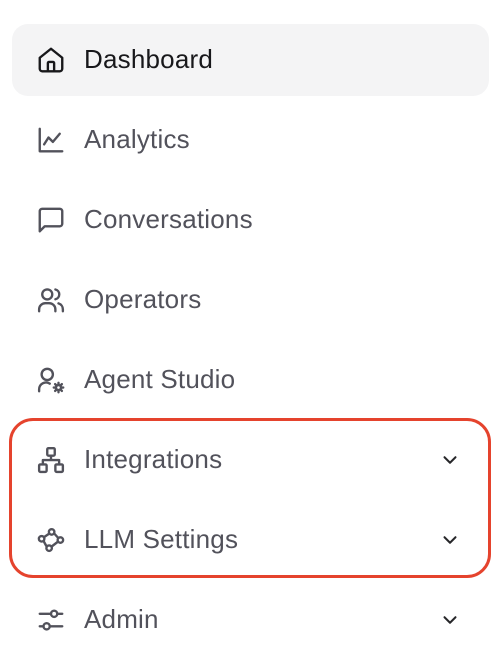 The height and width of the screenshot is (662, 500). Describe the element at coordinates (250, 540) in the screenshot. I see `sidebar-item-llm-settings: LLM Settings` at that location.